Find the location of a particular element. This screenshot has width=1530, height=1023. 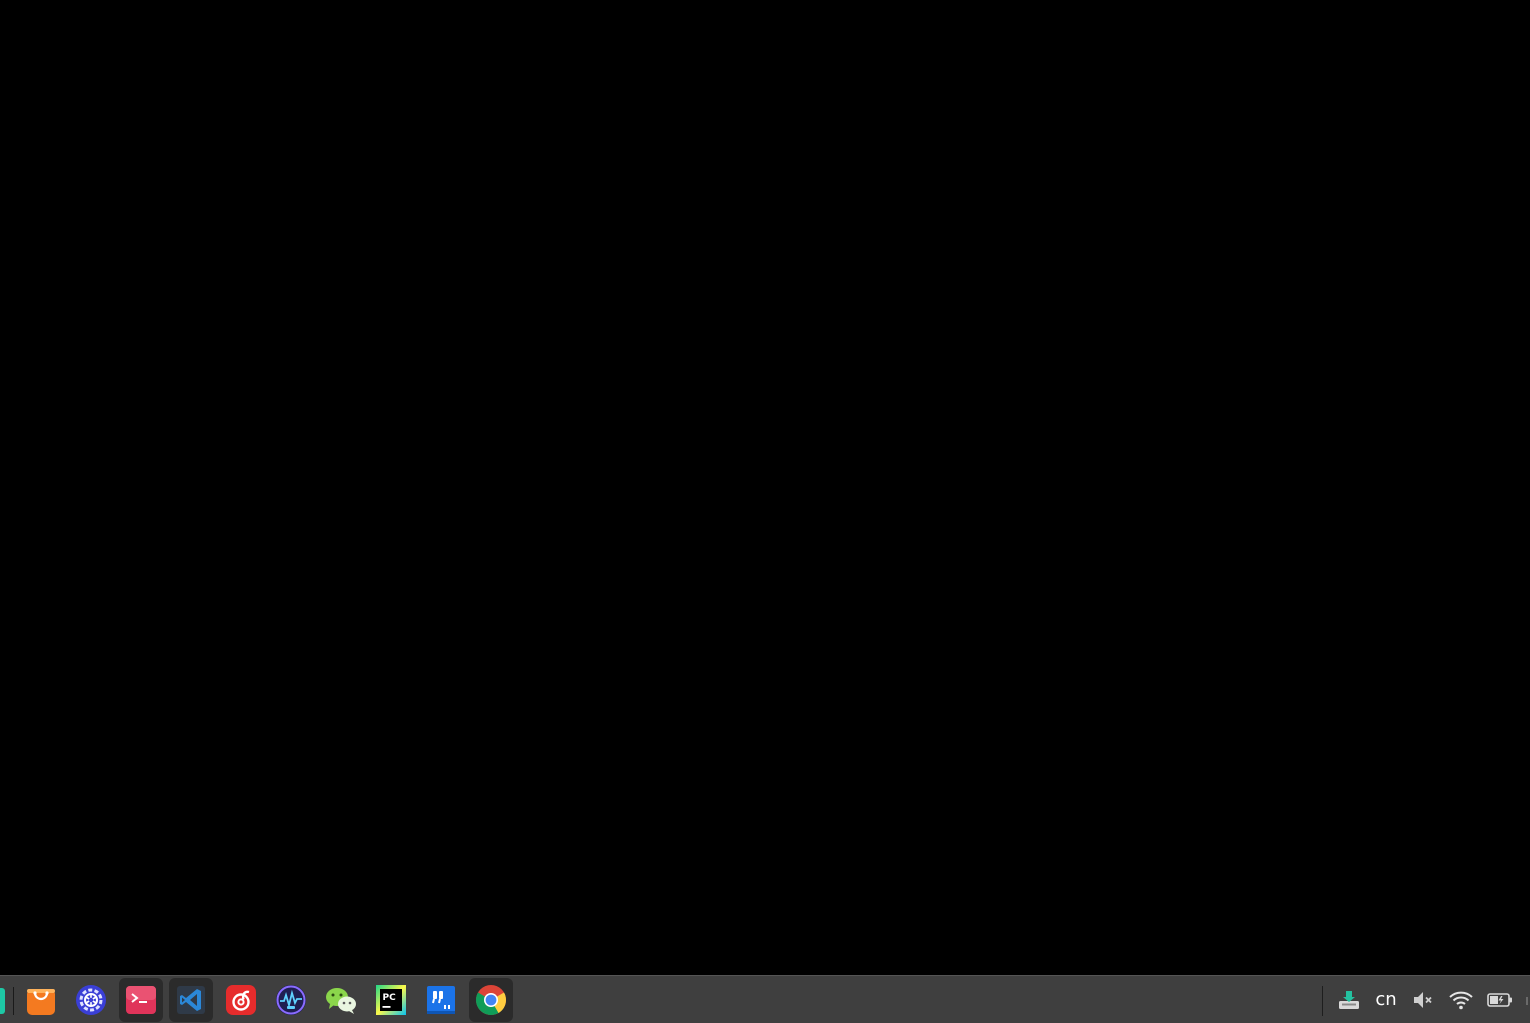

taskbar-terminal is located at coordinates (141, 1000).